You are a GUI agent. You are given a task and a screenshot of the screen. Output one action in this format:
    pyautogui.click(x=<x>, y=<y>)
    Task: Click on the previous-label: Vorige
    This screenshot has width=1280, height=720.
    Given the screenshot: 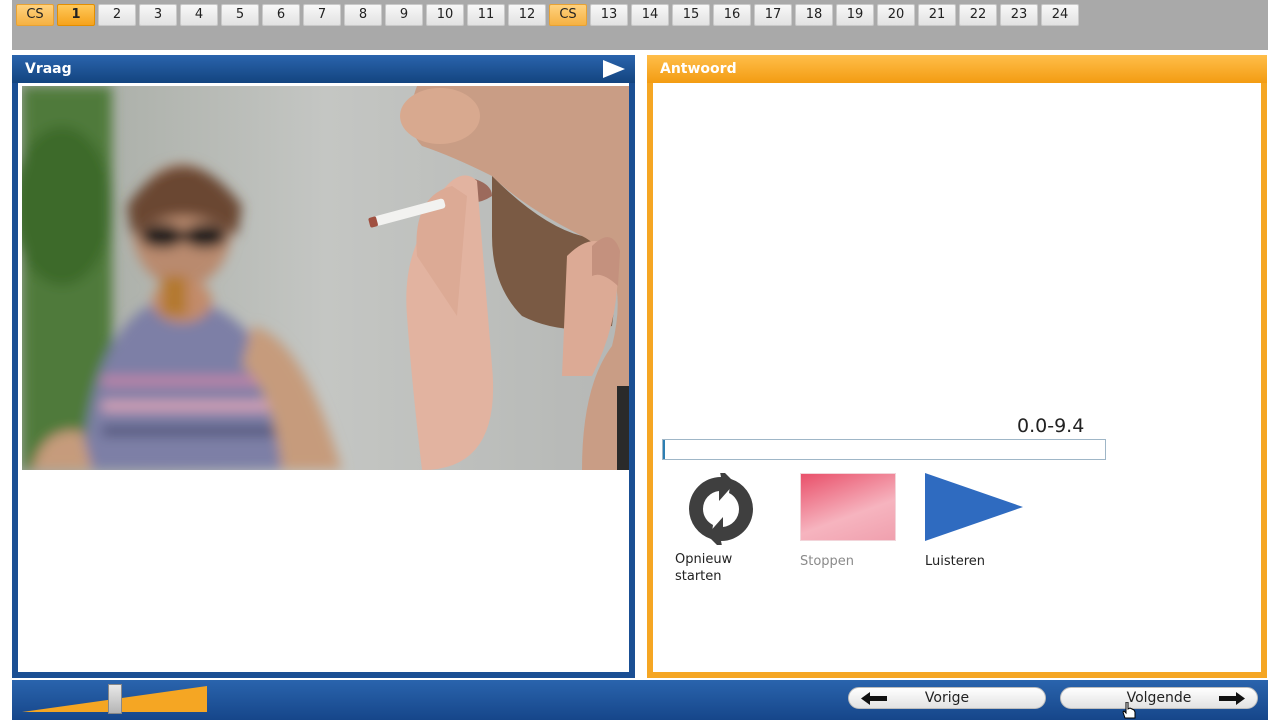 What is the action you would take?
    pyautogui.click(x=947, y=698)
    